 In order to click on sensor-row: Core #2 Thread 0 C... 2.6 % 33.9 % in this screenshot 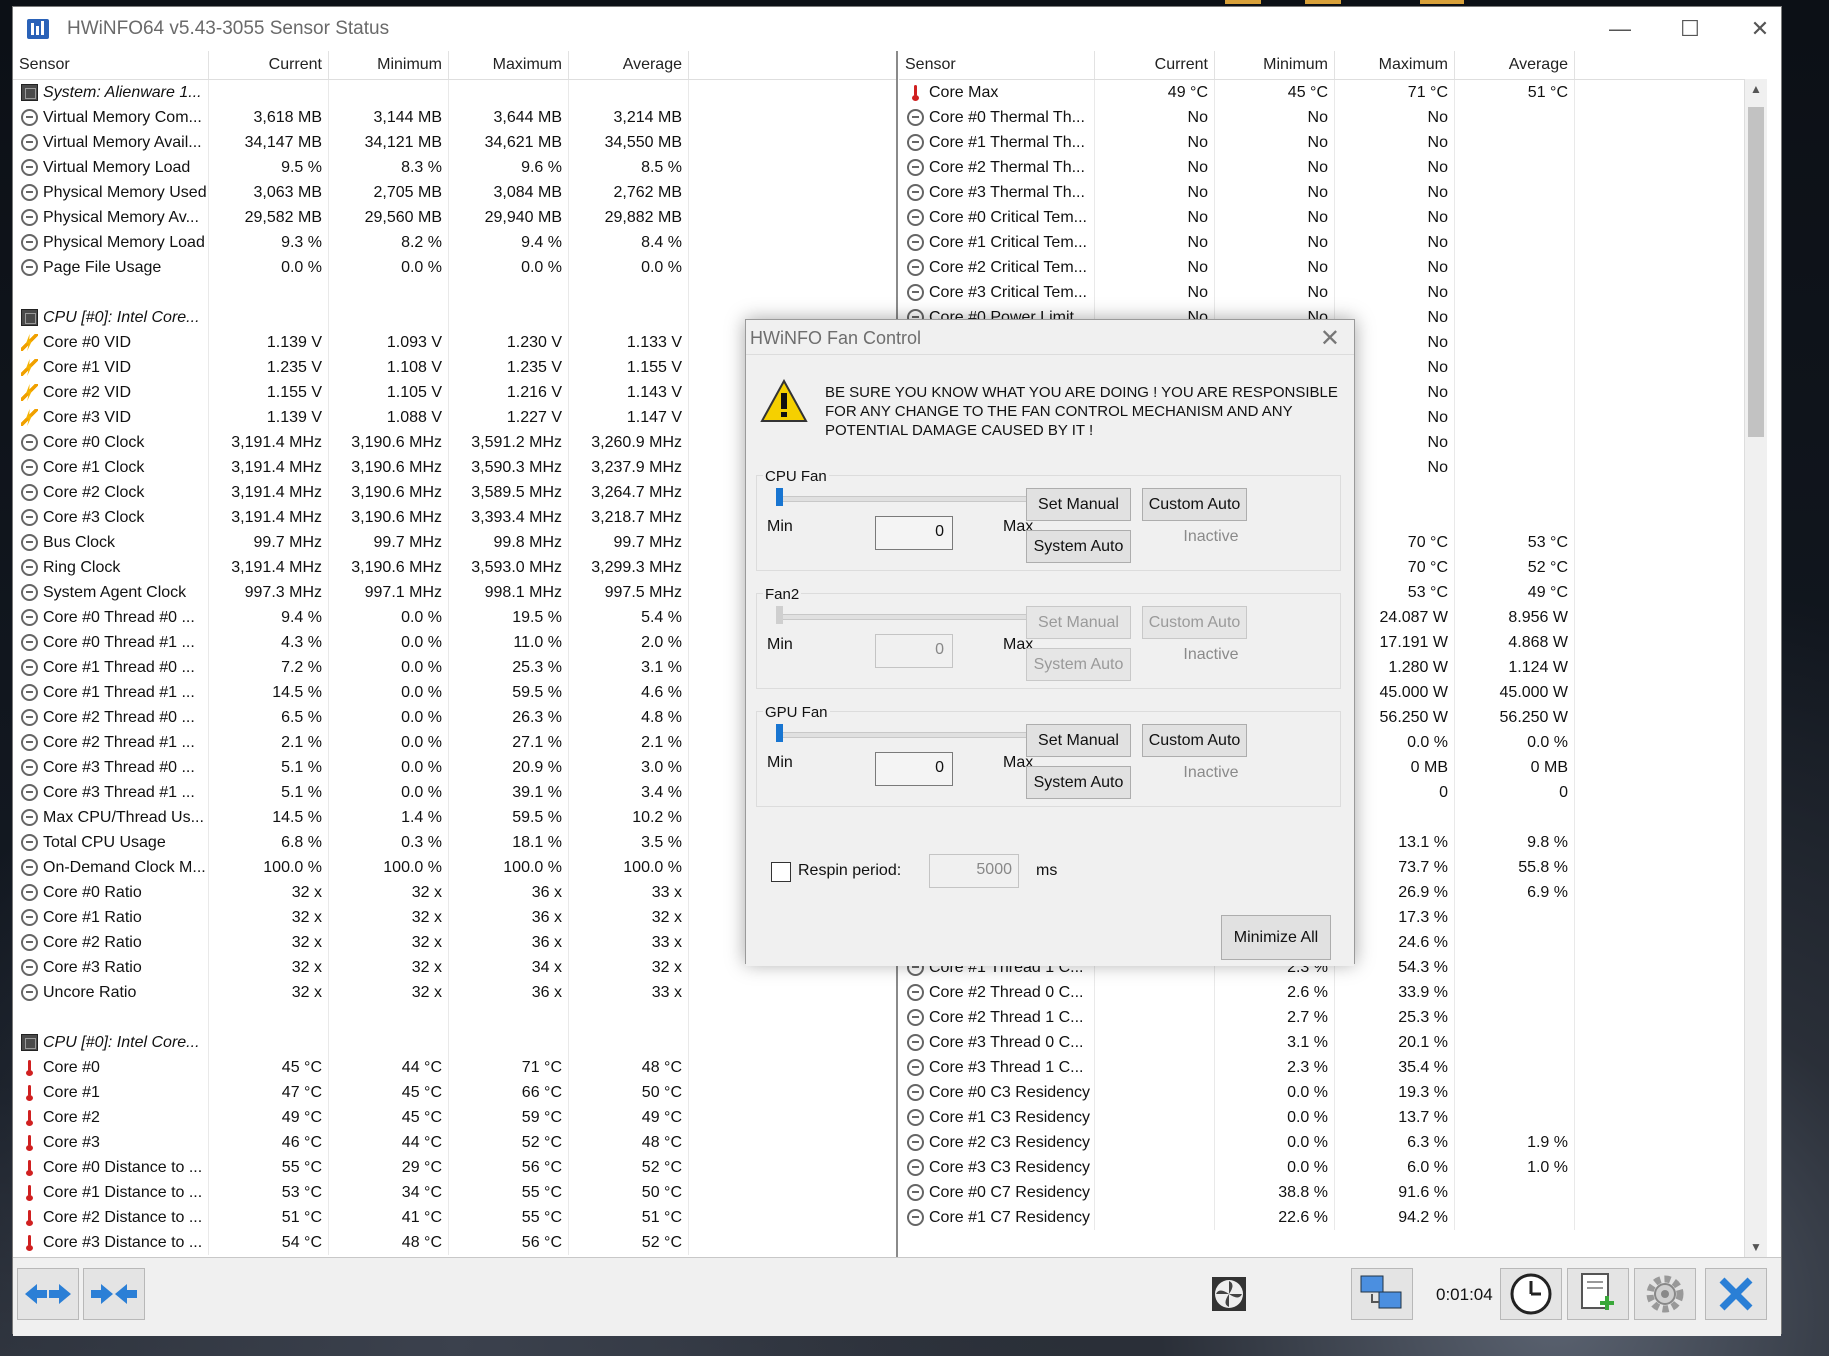, I will do `click(1333, 992)`.